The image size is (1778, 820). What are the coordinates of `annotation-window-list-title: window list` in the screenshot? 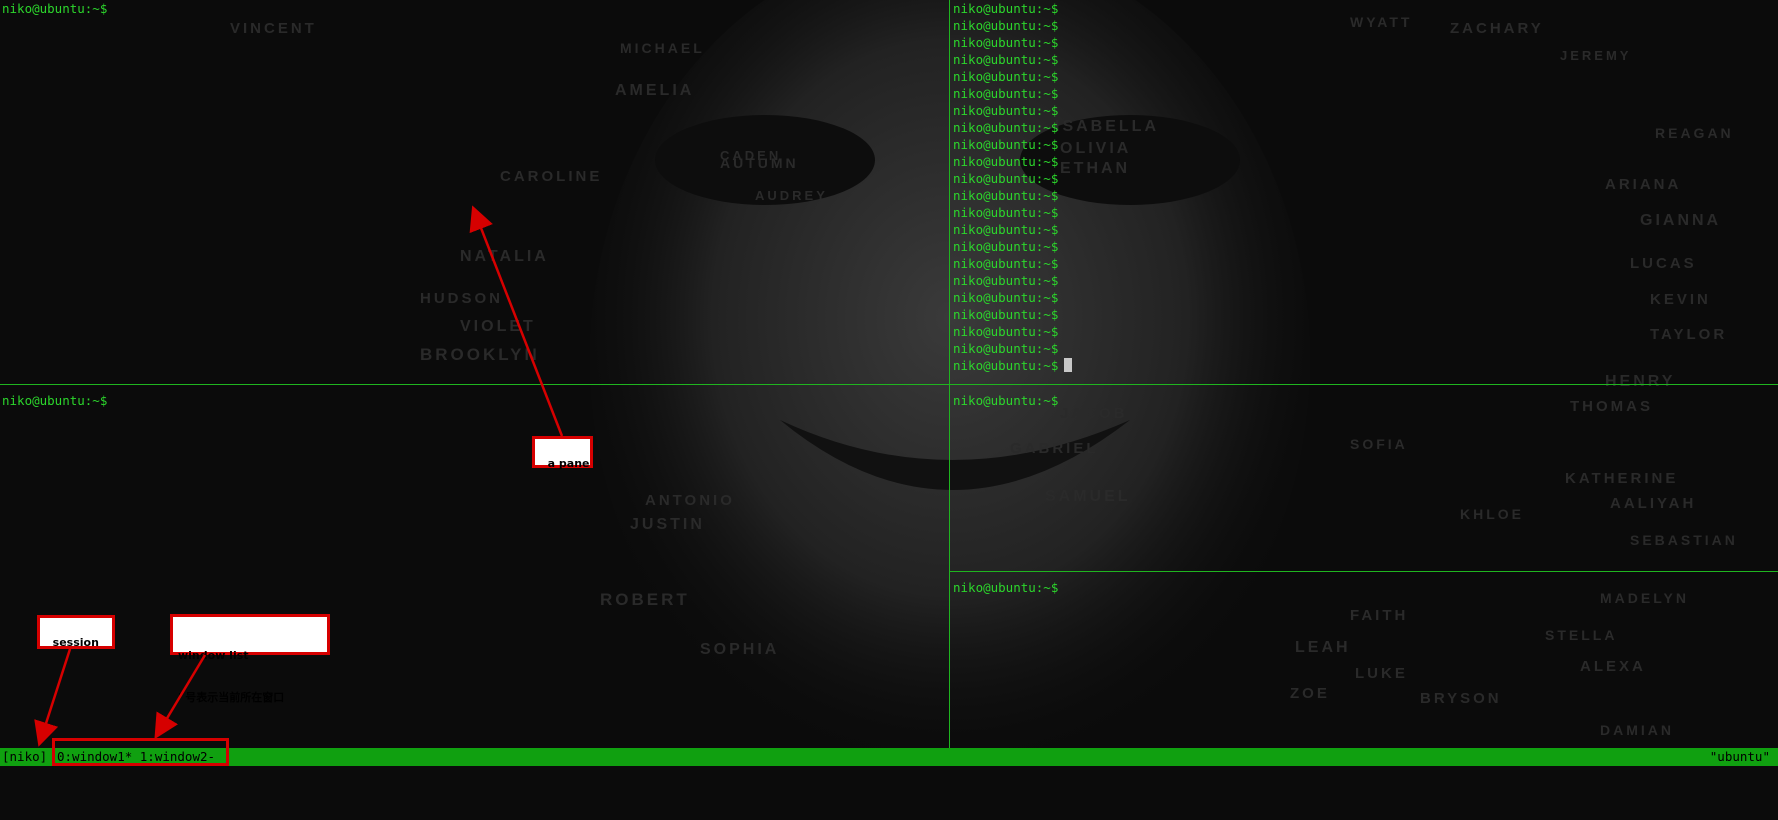 It's located at (213, 655).